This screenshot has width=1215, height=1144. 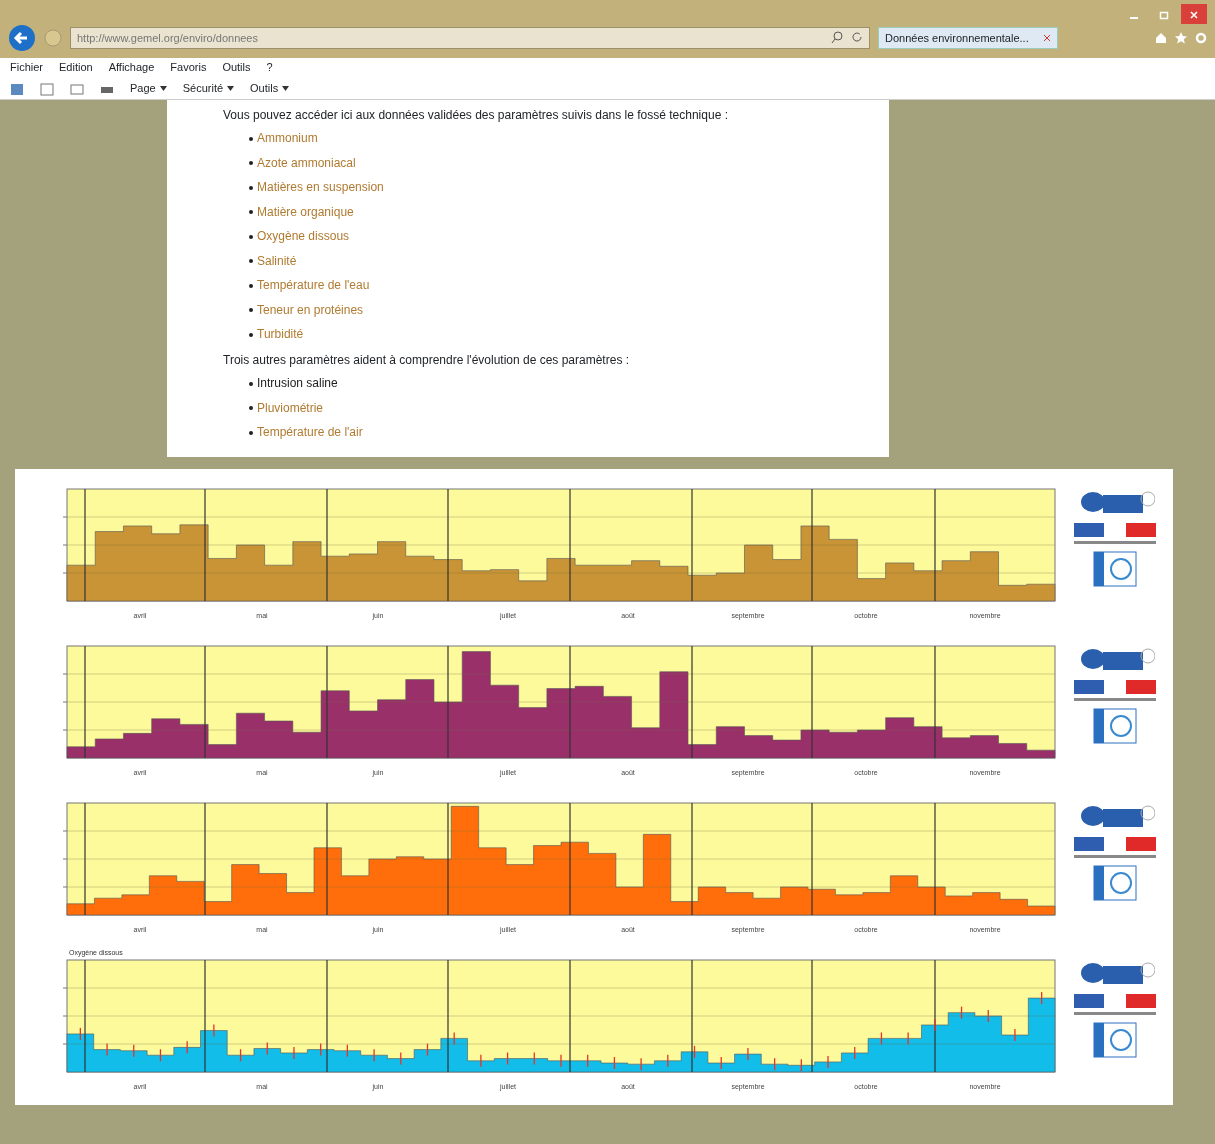 What do you see at coordinates (310, 310) in the screenshot?
I see `parameter-link: Teneur en protéines` at bounding box center [310, 310].